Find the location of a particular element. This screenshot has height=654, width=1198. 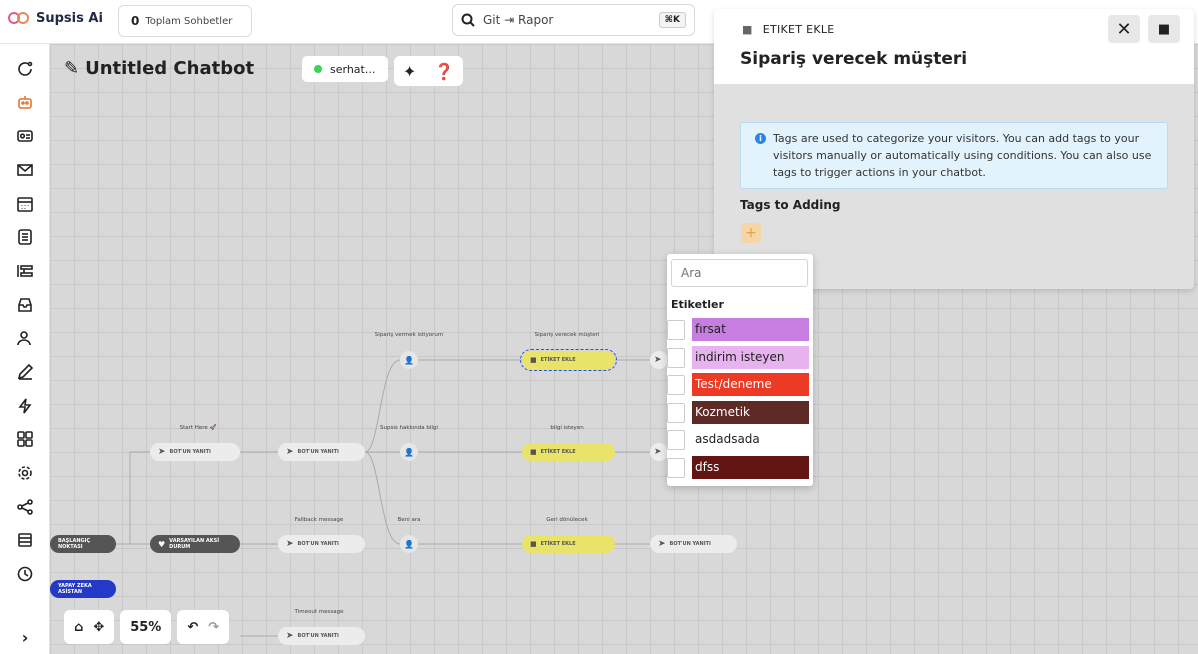

home-icon: ⌂ is located at coordinates (78, 627).